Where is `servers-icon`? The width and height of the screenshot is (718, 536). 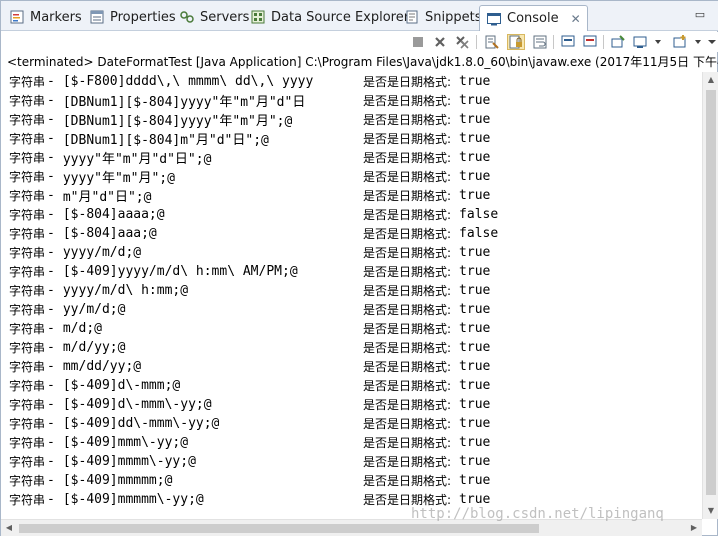 servers-icon is located at coordinates (187, 17).